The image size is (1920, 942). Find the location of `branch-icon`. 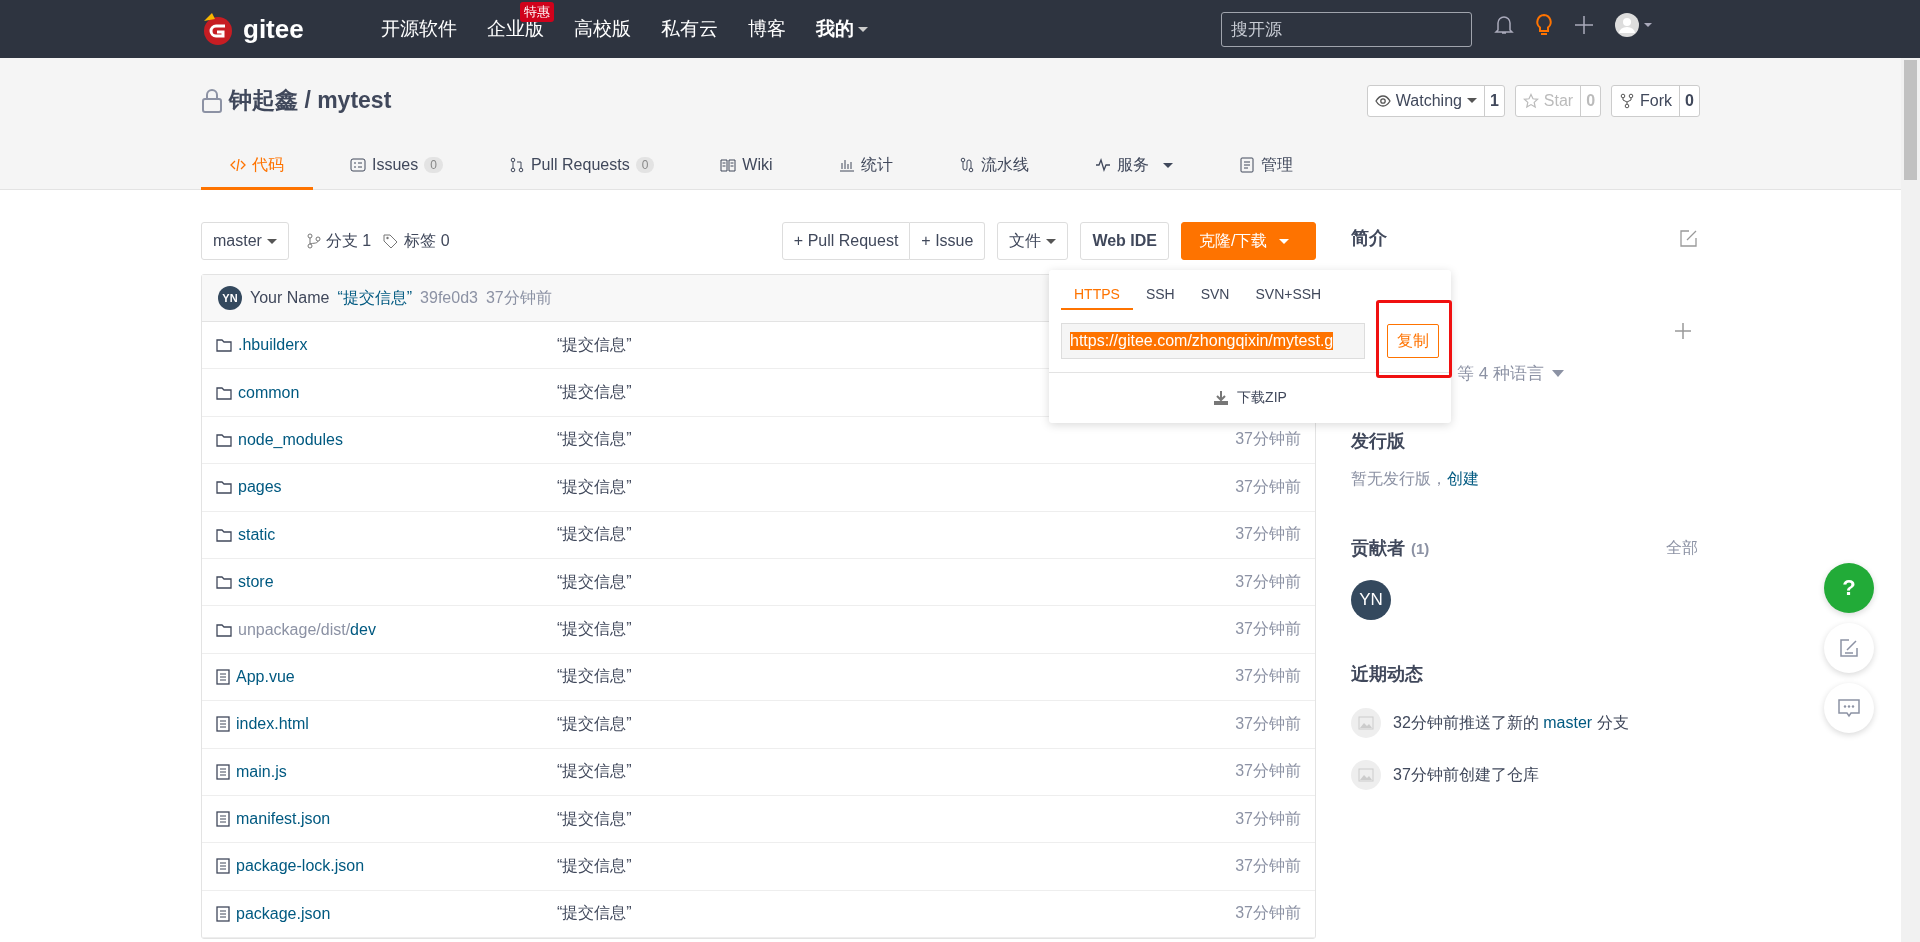

branch-icon is located at coordinates (313, 241).